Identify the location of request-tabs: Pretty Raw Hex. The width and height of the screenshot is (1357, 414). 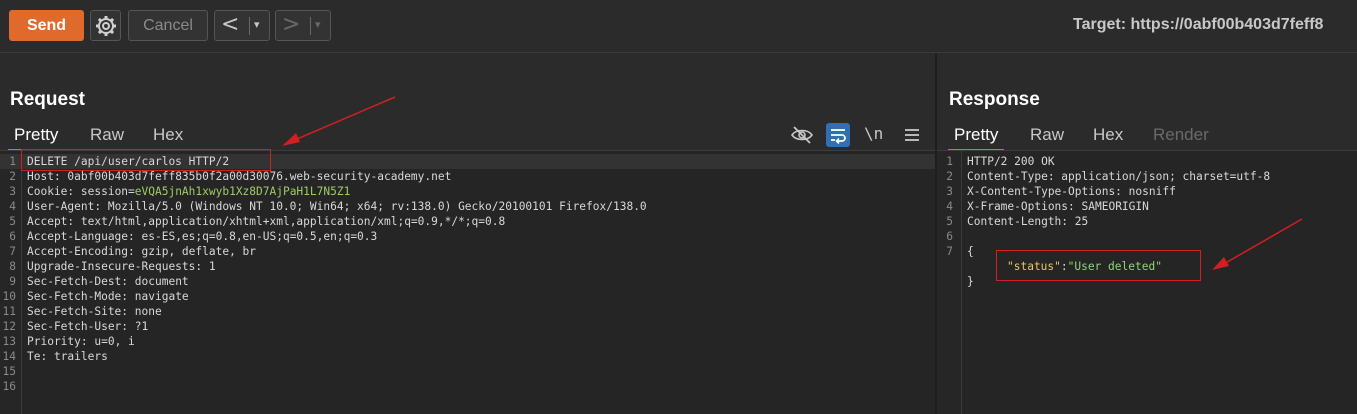
(460, 137).